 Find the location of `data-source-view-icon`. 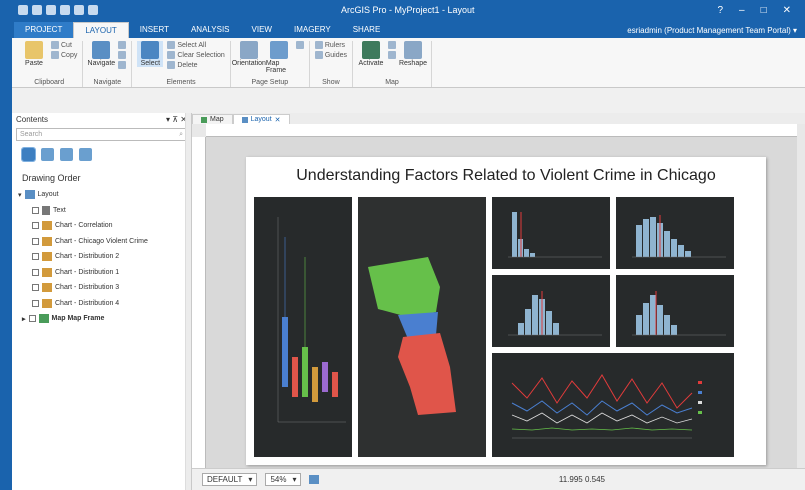

data-source-view-icon is located at coordinates (66, 154).